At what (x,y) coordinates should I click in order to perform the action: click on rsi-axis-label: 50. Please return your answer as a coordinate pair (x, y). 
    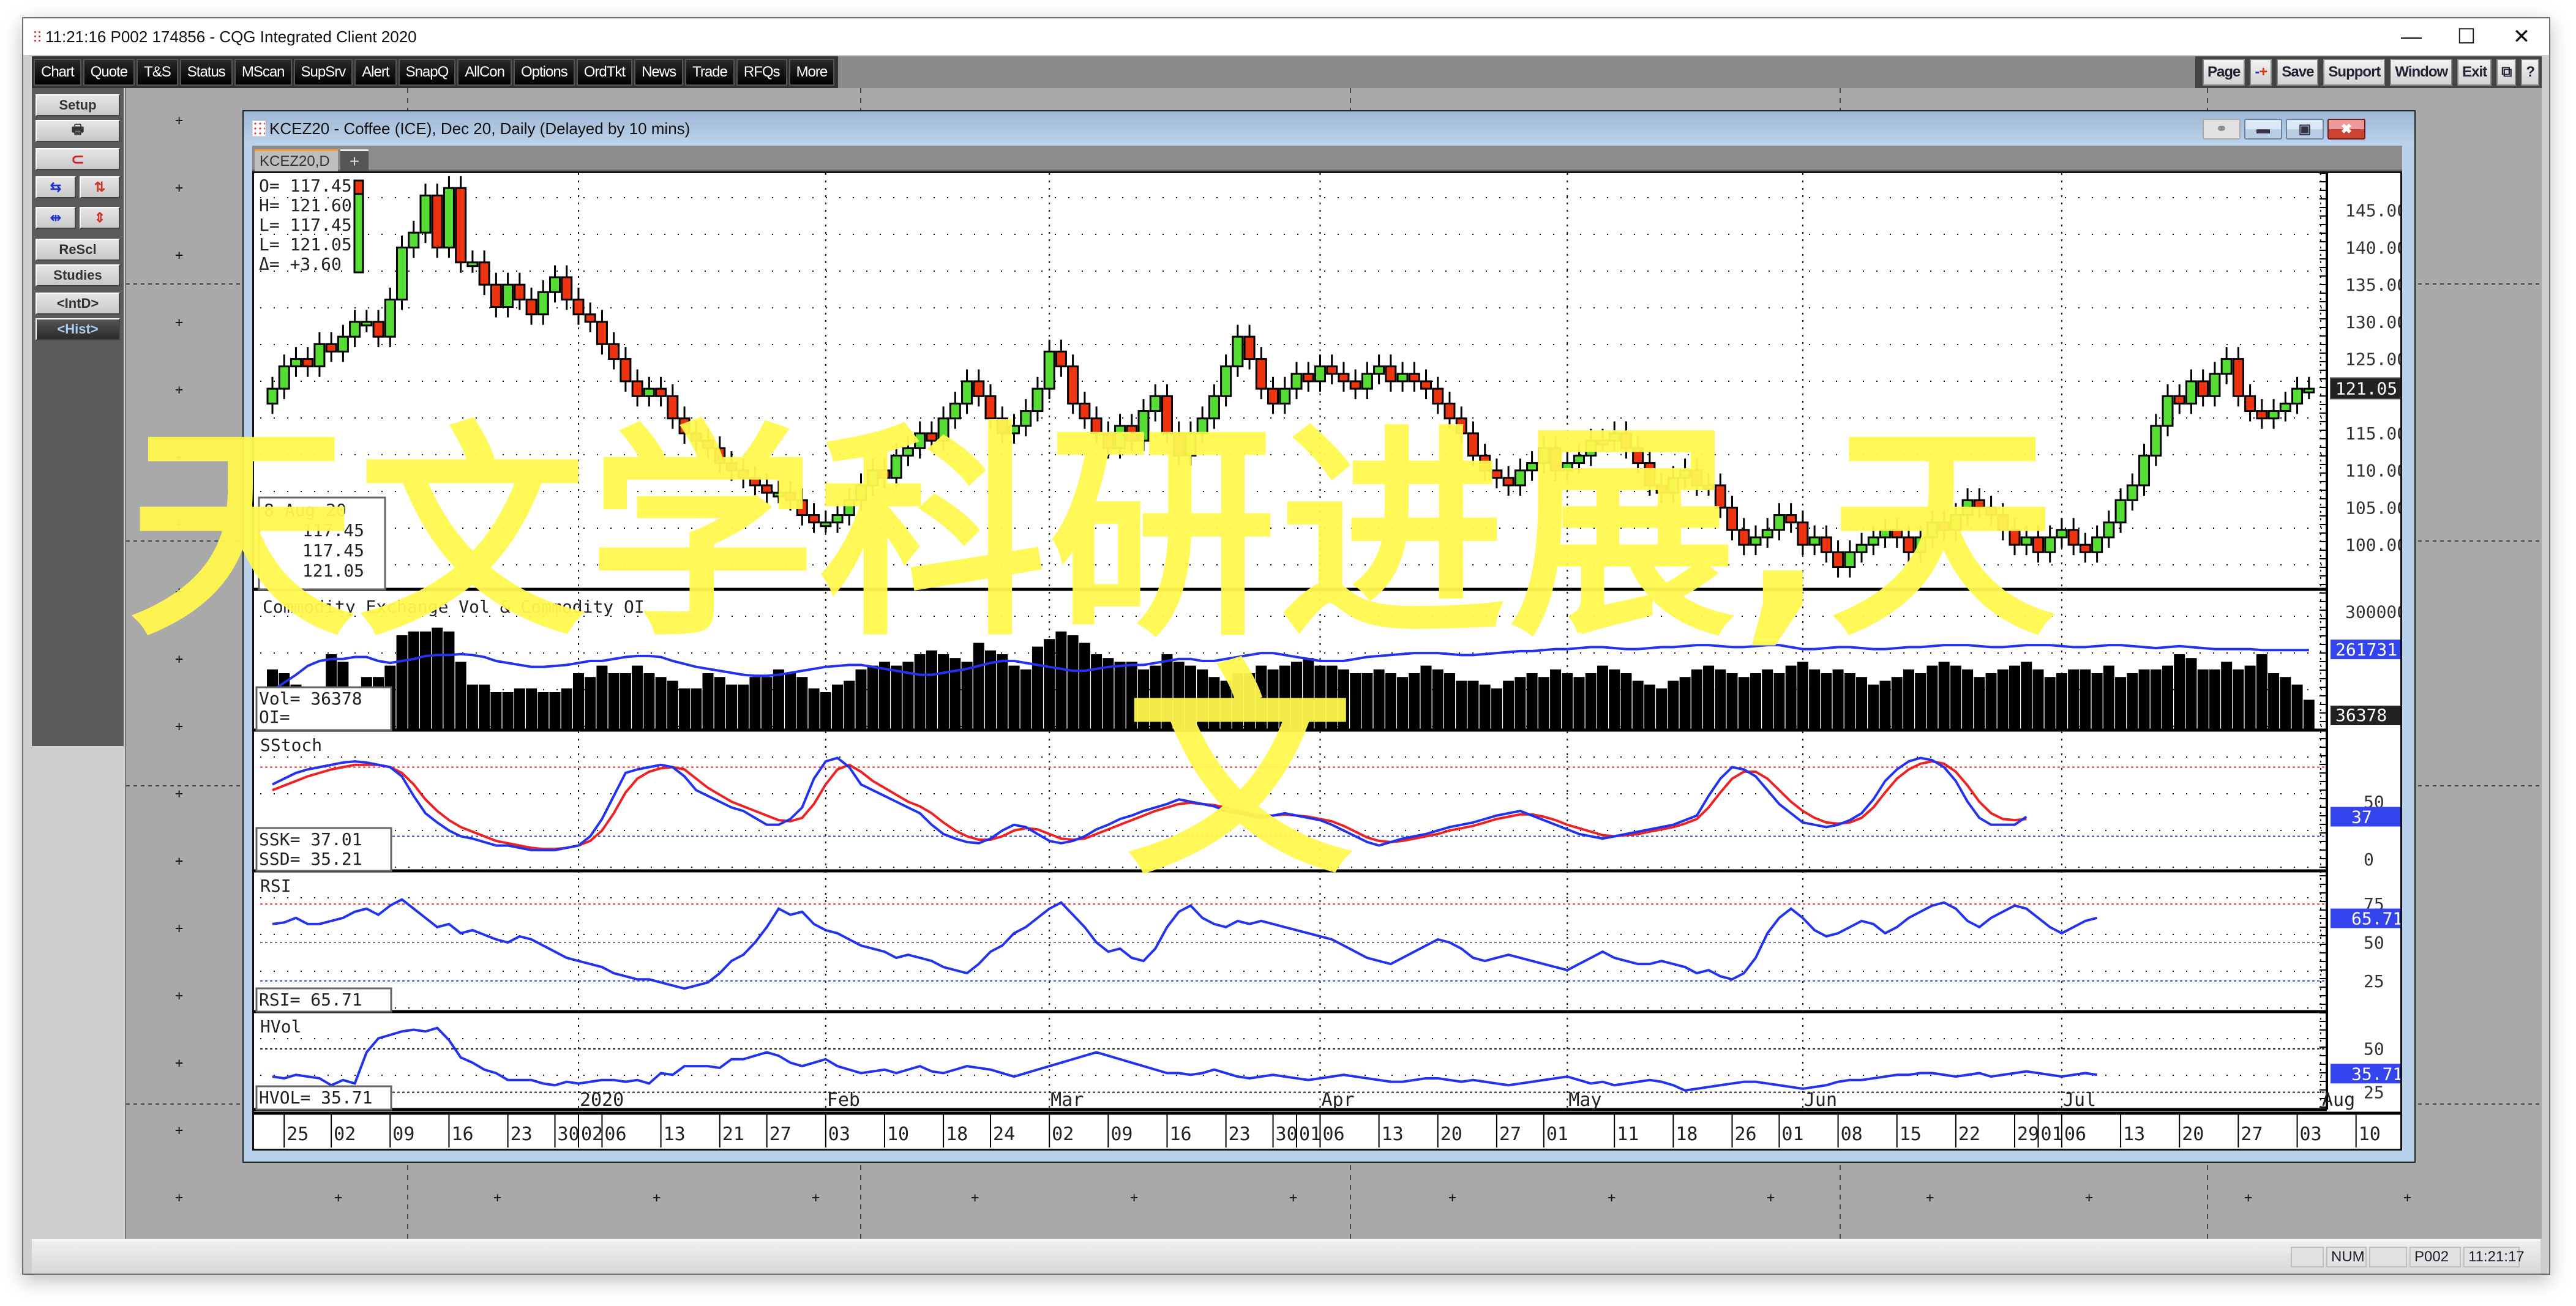
    Looking at the image, I should click on (2374, 943).